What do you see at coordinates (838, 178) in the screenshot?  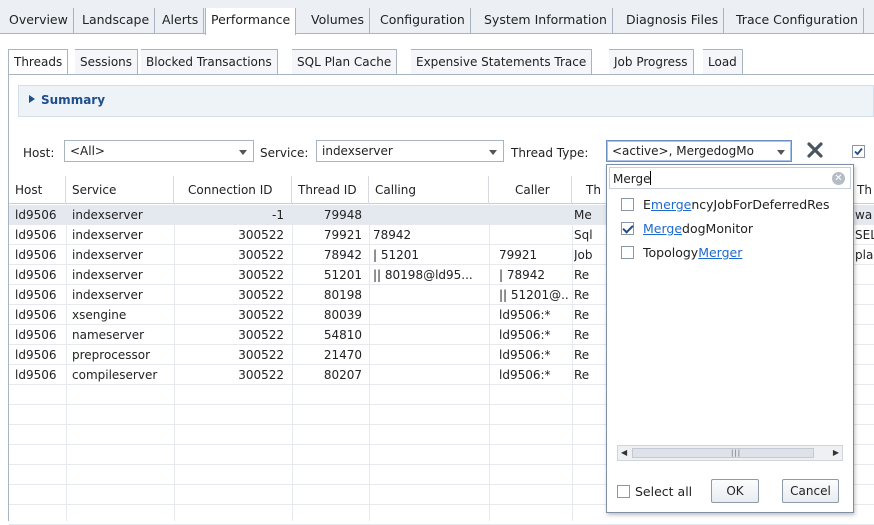 I see `clear-search-icon: ✕` at bounding box center [838, 178].